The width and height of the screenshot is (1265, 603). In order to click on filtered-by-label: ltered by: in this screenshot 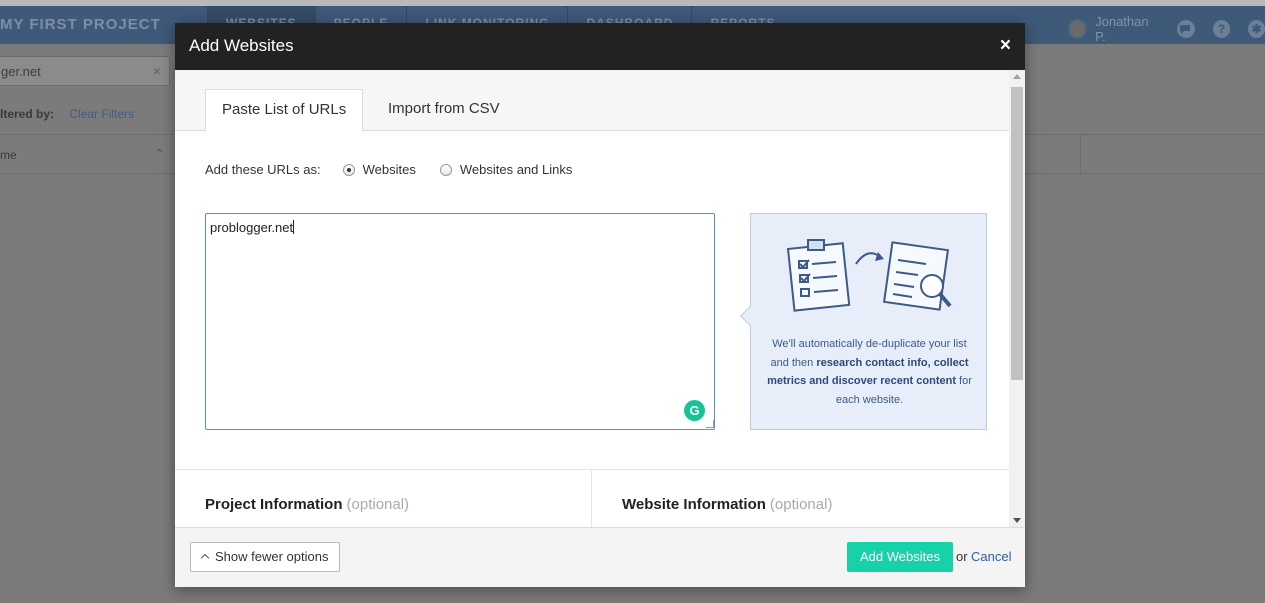, I will do `click(27, 114)`.